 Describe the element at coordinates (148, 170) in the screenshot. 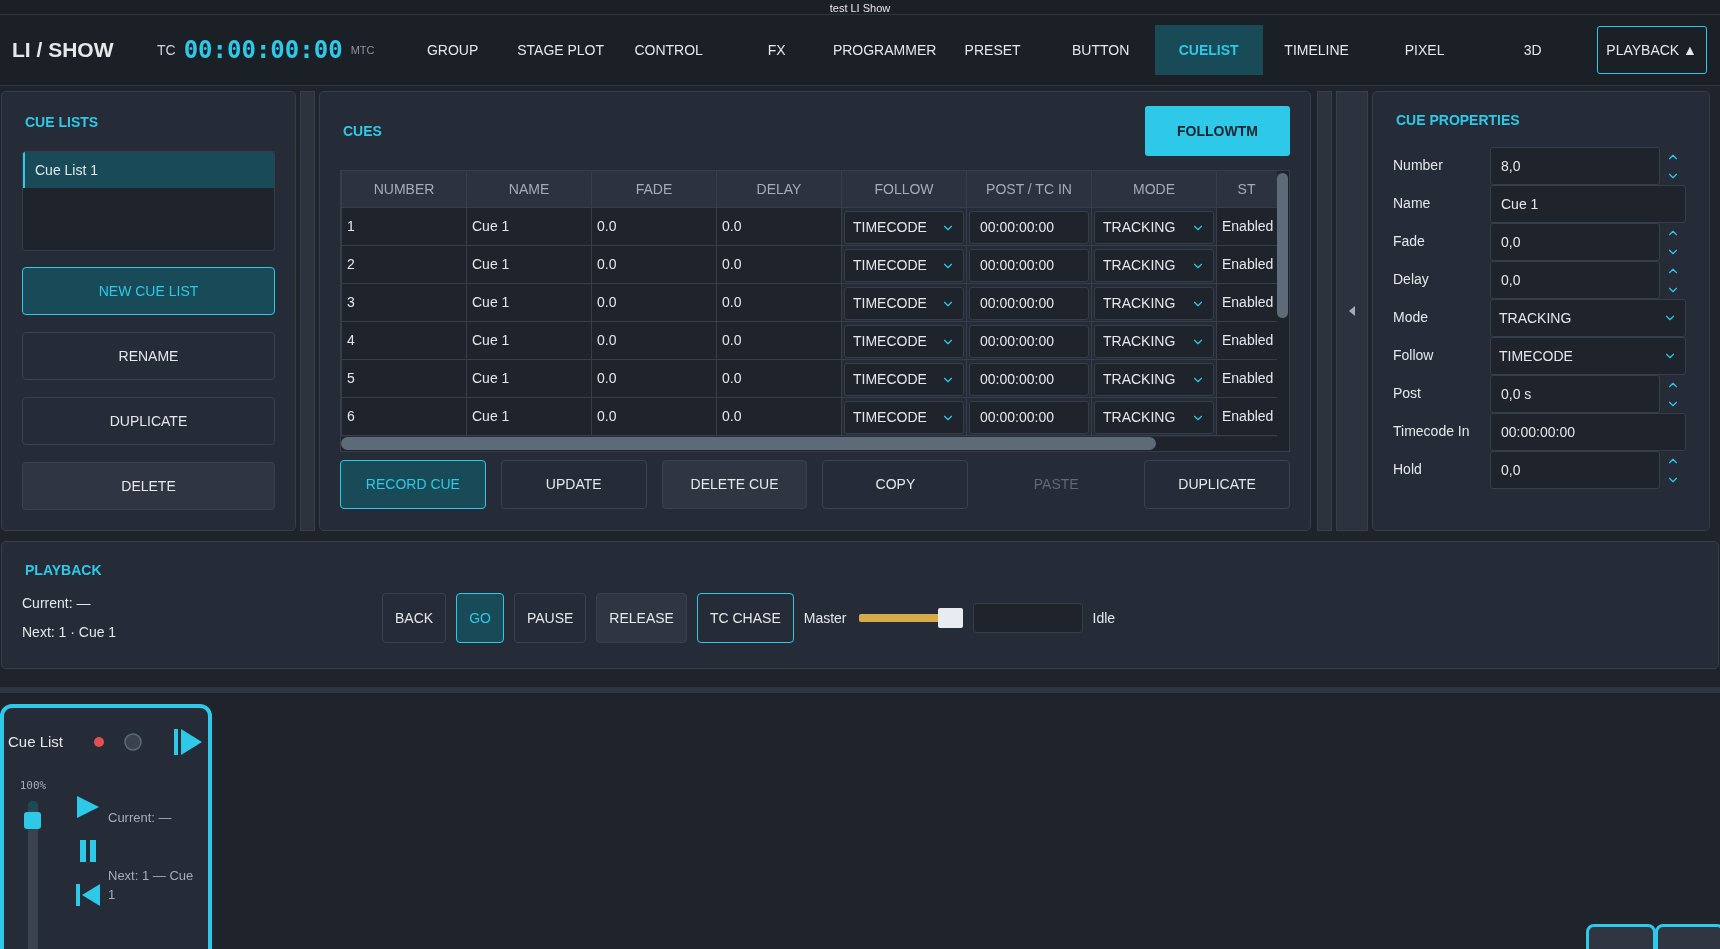

I see `cue-list-item: Cue List 1` at that location.